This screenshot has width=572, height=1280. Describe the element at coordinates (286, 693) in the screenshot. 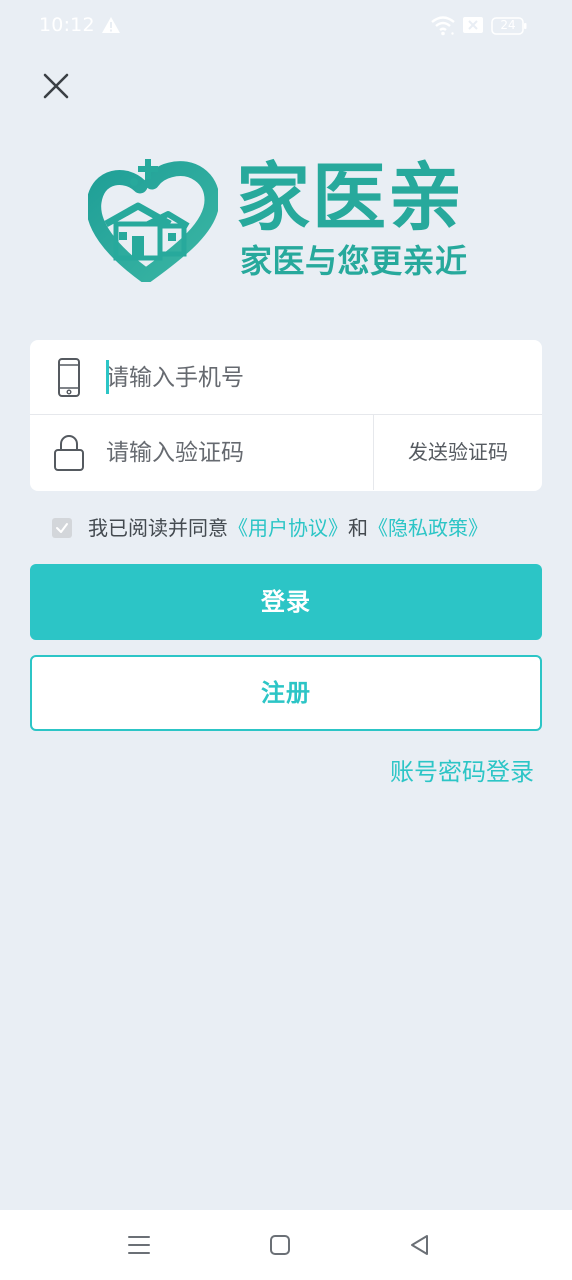

I see `register-button: 注册` at that location.